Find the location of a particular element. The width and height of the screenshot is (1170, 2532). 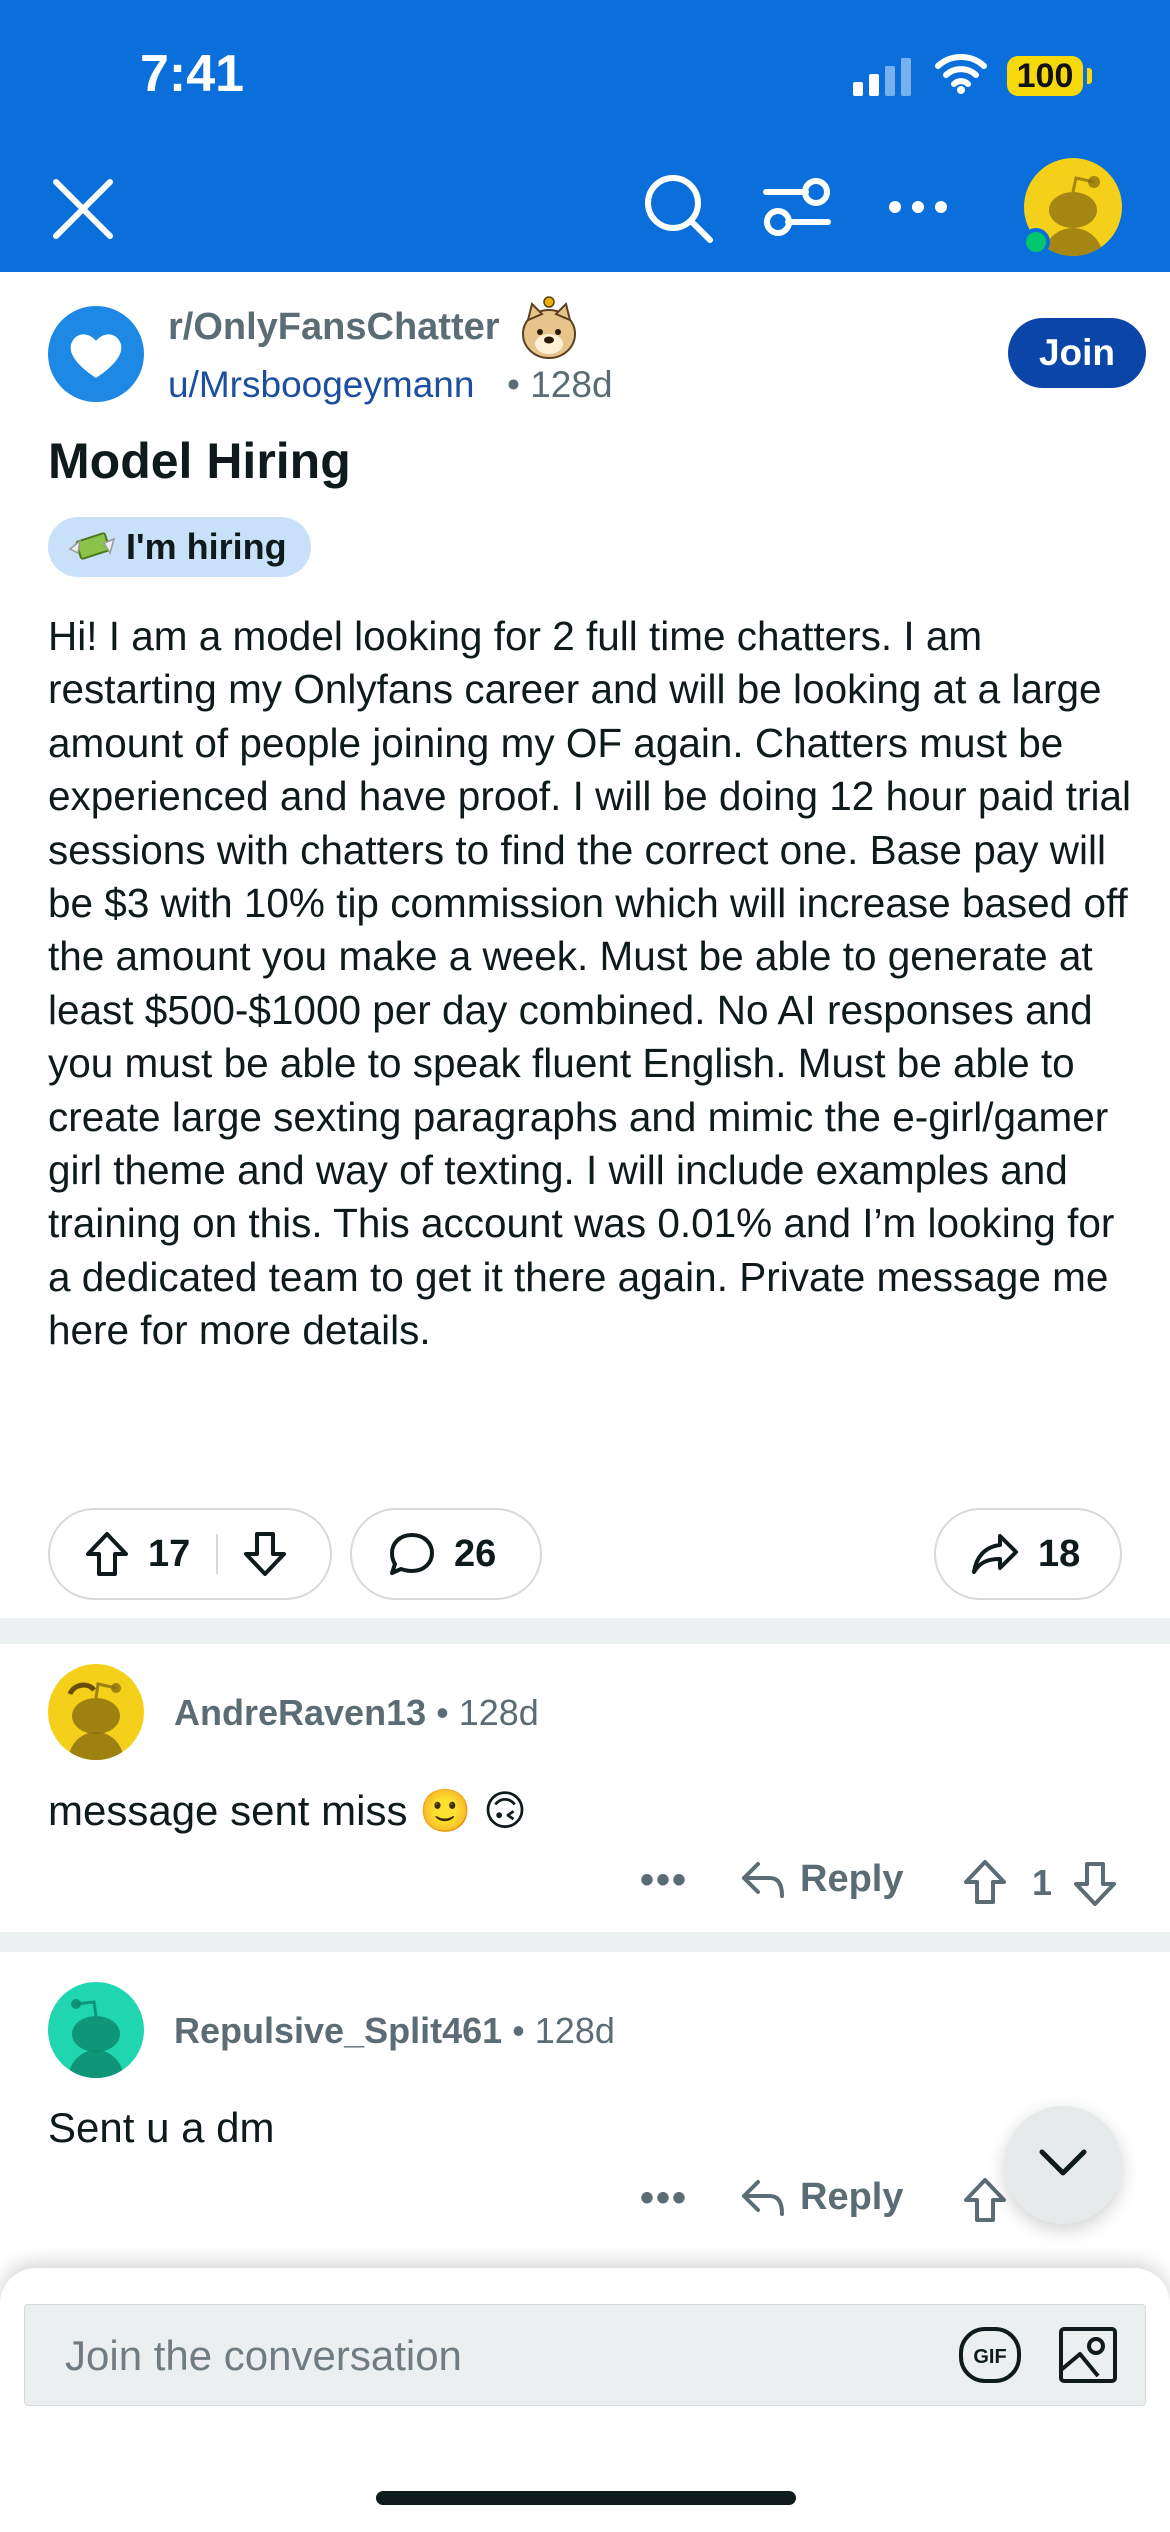

sort-filter-icon is located at coordinates (797, 207).